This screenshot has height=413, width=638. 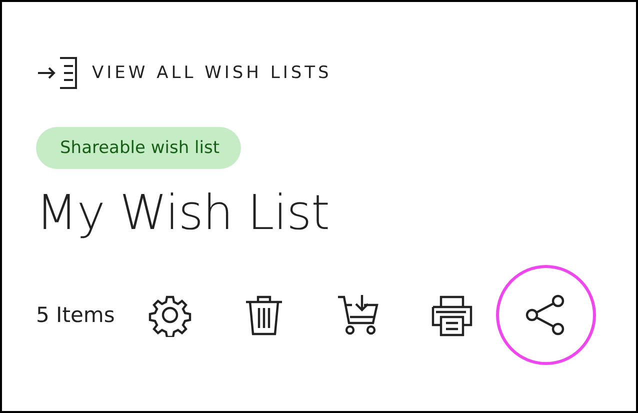 I want to click on list-icon, so click(x=58, y=73).